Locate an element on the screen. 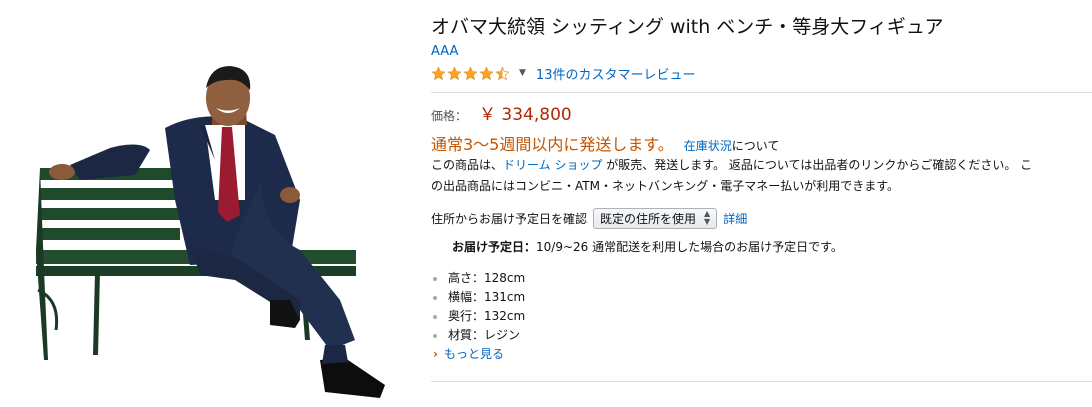 This screenshot has width=1092, height=407. star-rating is located at coordinates (471, 73).